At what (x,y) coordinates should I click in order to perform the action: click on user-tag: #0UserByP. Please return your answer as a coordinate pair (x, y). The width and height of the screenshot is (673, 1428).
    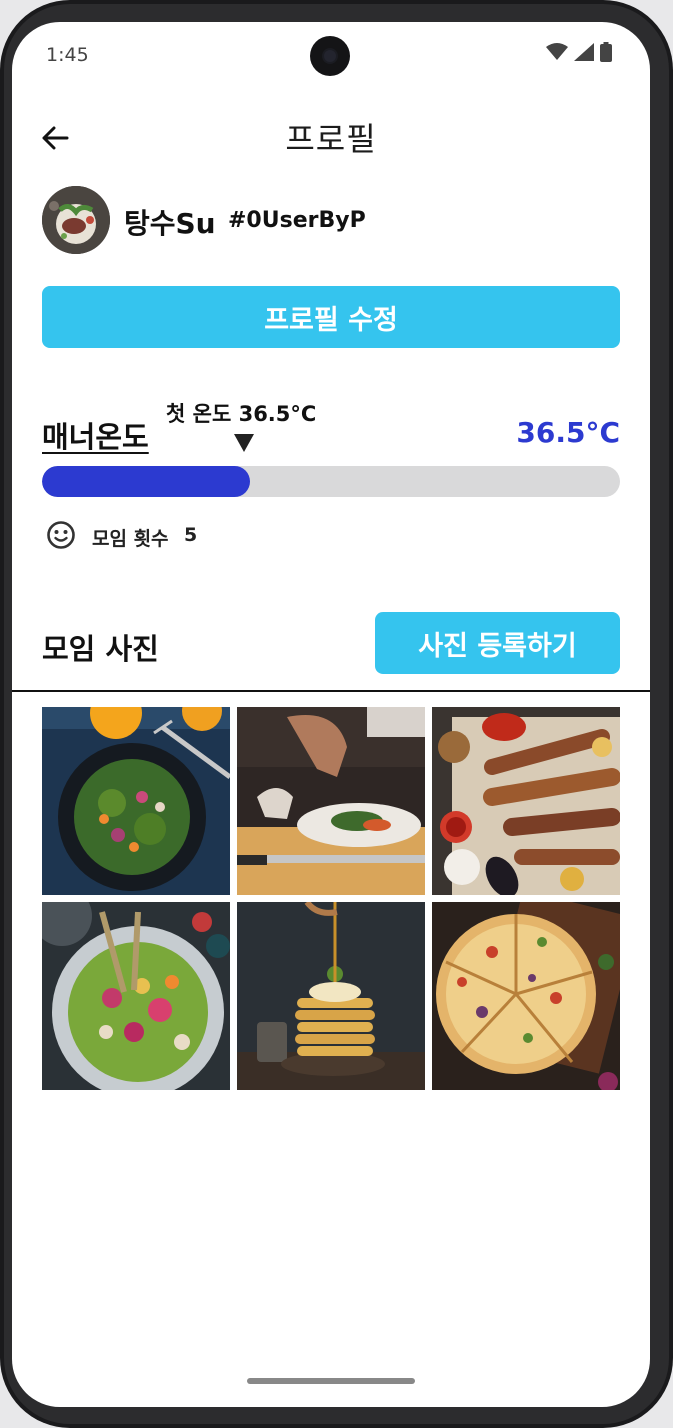
    Looking at the image, I should click on (297, 220).